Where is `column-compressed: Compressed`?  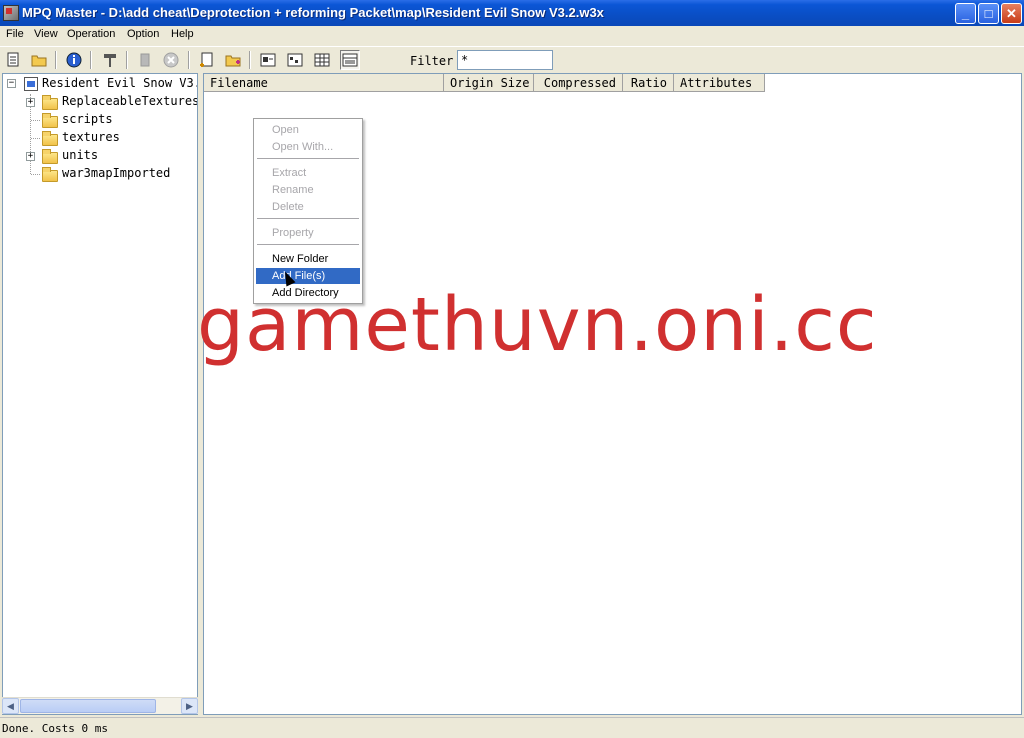
column-compressed: Compressed is located at coordinates (578, 83).